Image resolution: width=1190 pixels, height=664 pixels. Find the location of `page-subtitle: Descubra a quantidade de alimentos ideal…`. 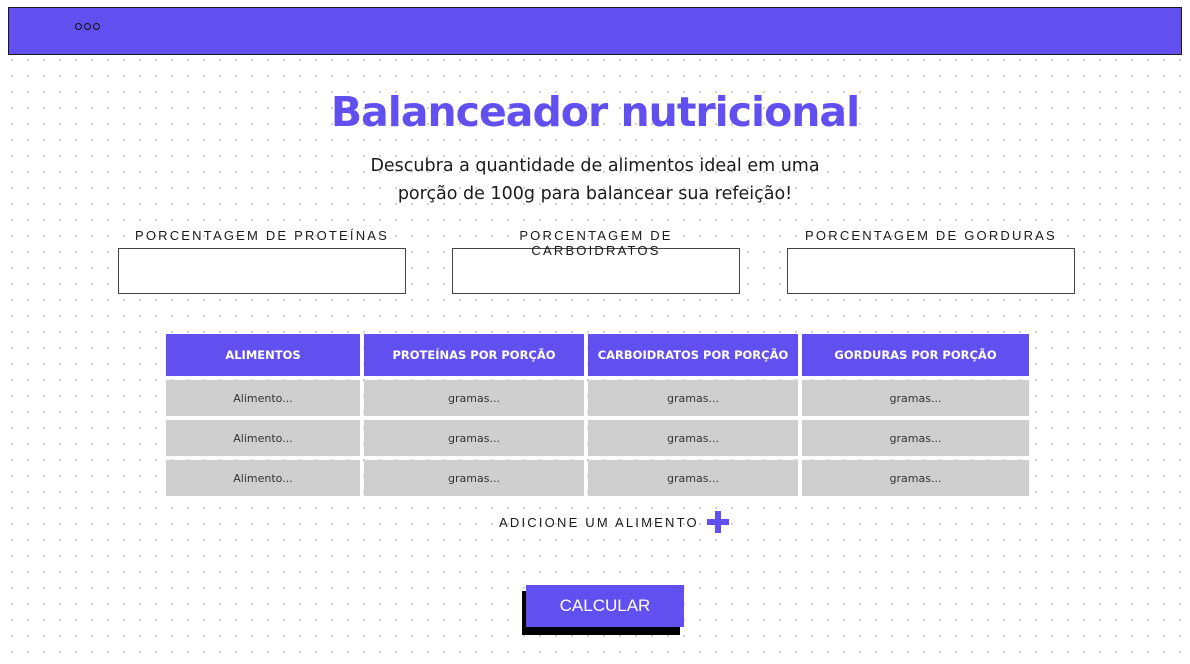

page-subtitle: Descubra a quantidade de alimentos ideal… is located at coordinates (595, 180).